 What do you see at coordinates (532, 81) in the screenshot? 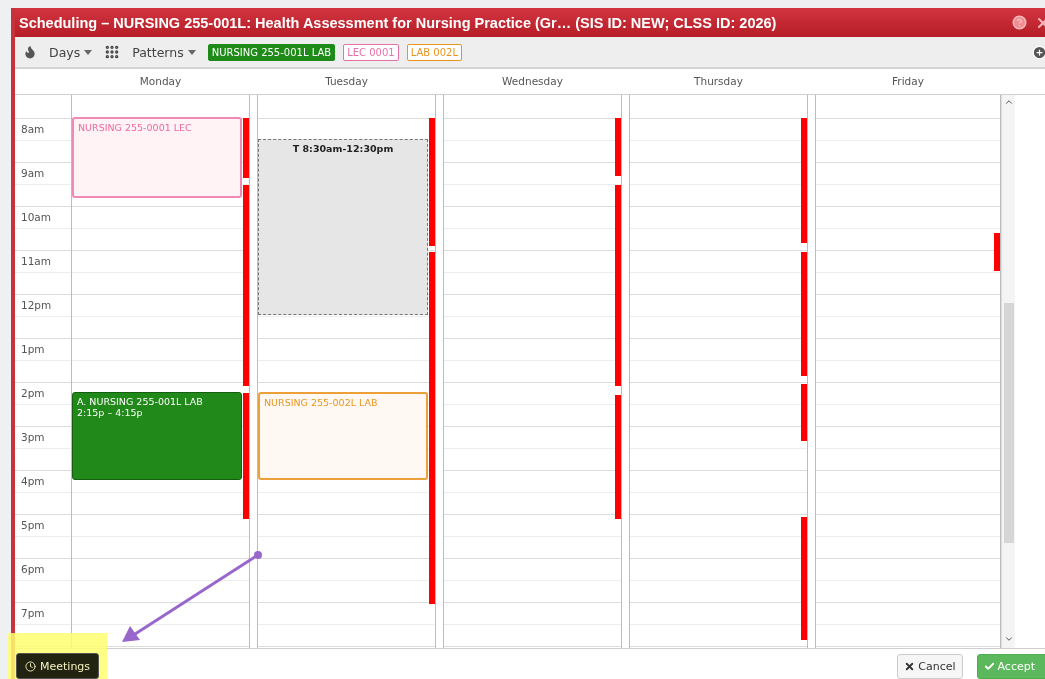
I see `day-header: Wednesday` at bounding box center [532, 81].